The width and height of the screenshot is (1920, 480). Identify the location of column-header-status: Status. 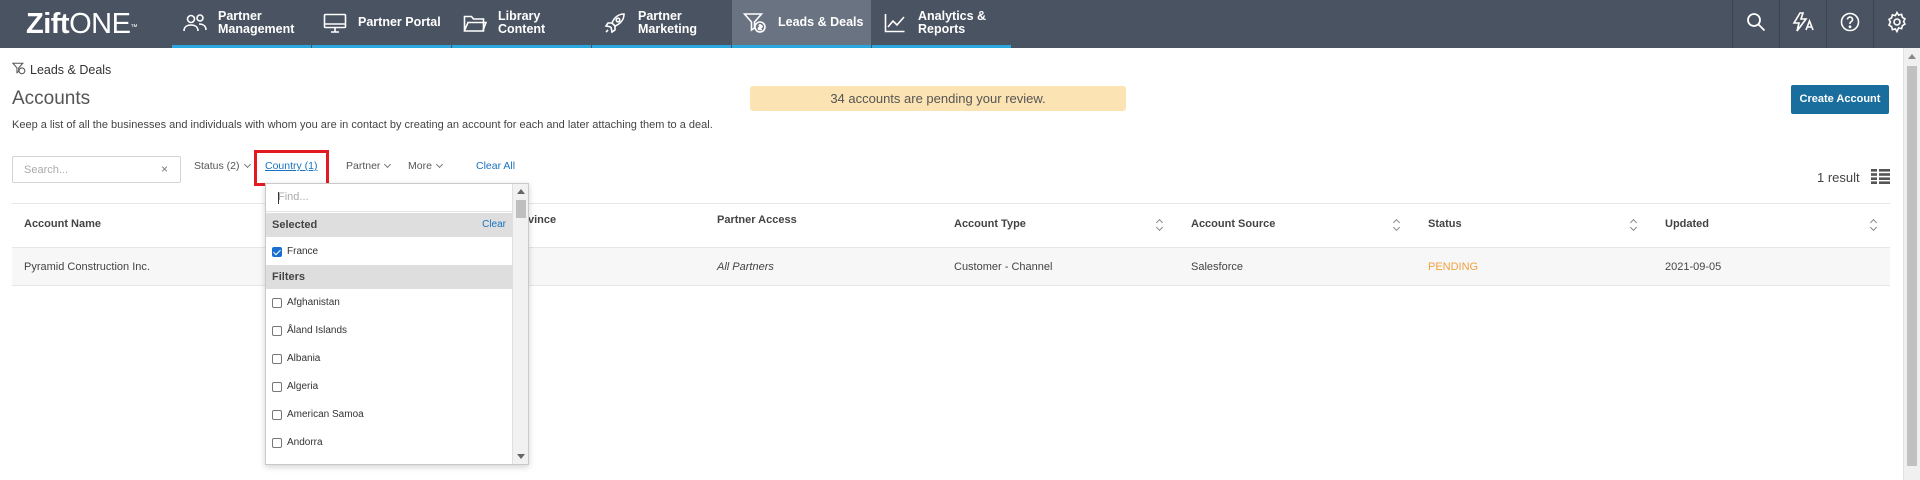
(1445, 224).